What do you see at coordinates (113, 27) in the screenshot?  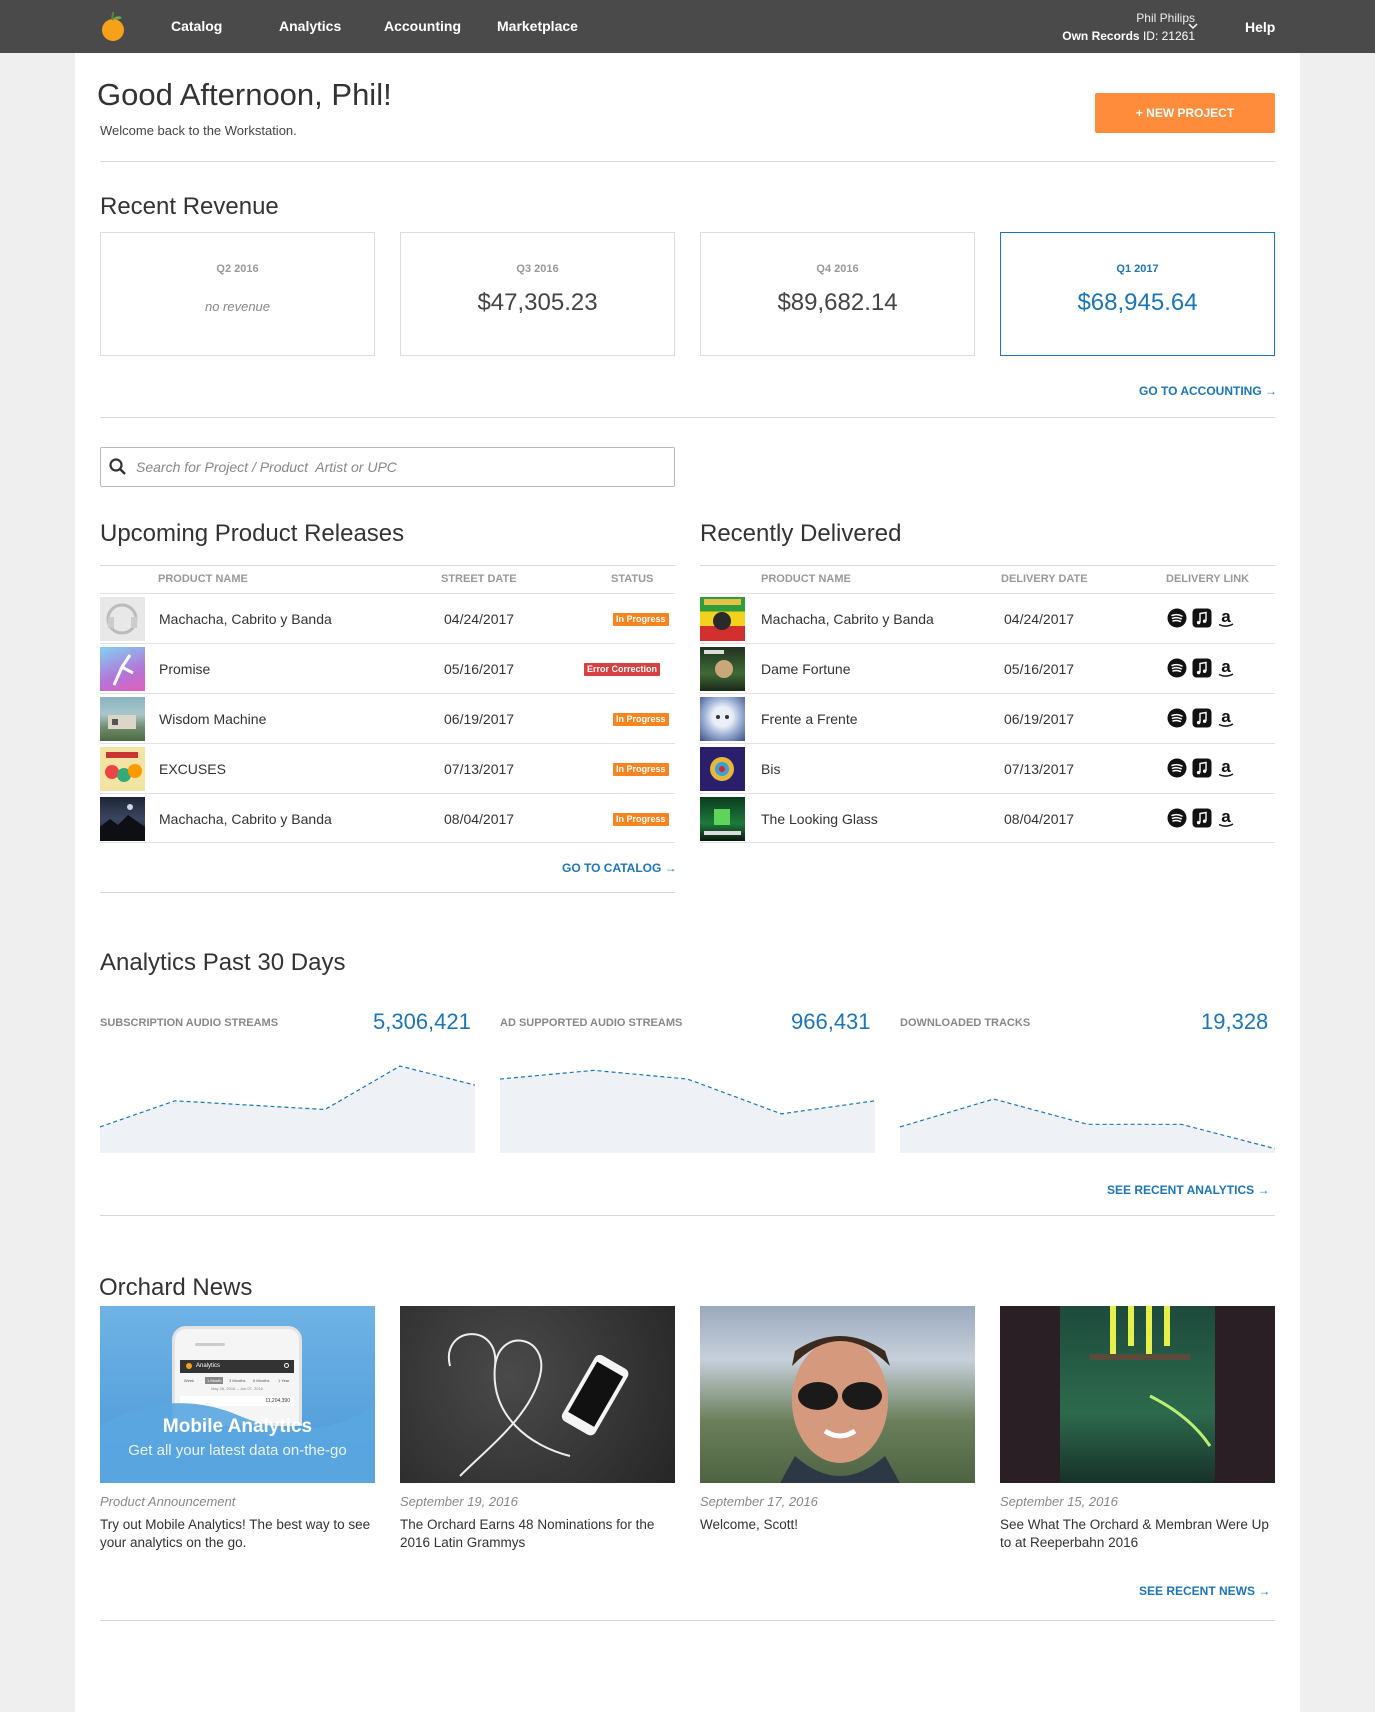 I see `orchard-logo-icon` at bounding box center [113, 27].